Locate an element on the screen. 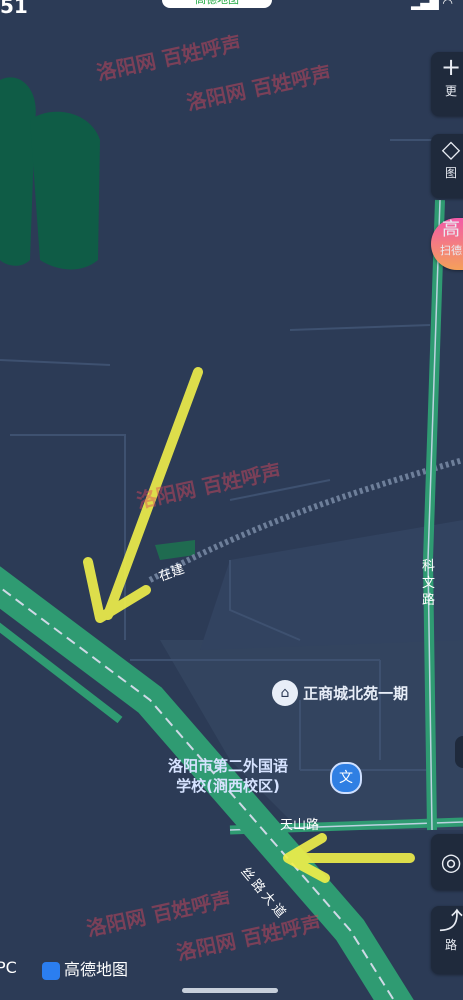  poi-zhengshang: ⌂ 正商城北苑一期 is located at coordinates (340, 693).